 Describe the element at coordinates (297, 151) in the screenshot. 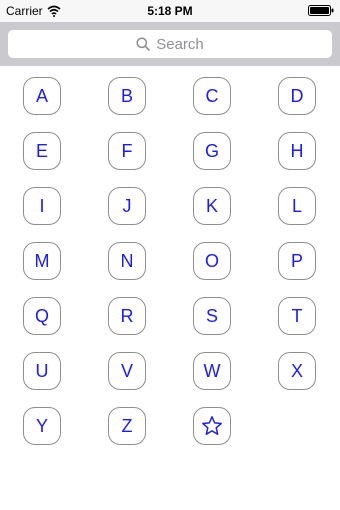

I see `index-key-h: H` at that location.